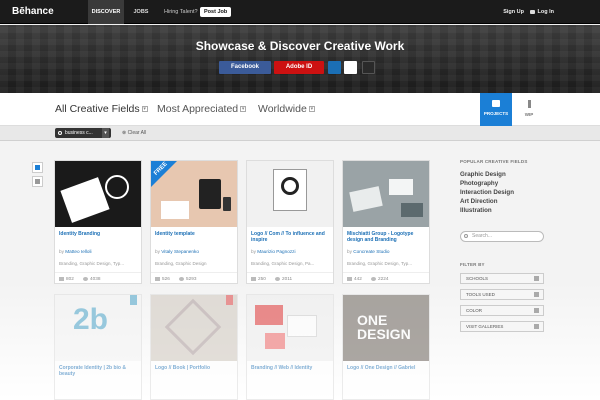 This screenshot has height=400, width=600. I want to click on sidebar-field-photography: Photography, so click(479, 183).